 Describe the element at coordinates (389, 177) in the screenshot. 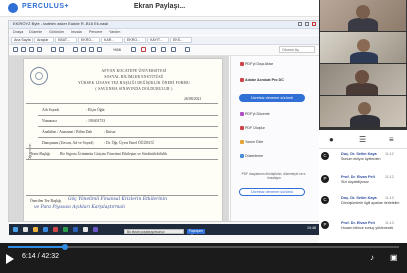

I see `message-time: 11:12` at that location.